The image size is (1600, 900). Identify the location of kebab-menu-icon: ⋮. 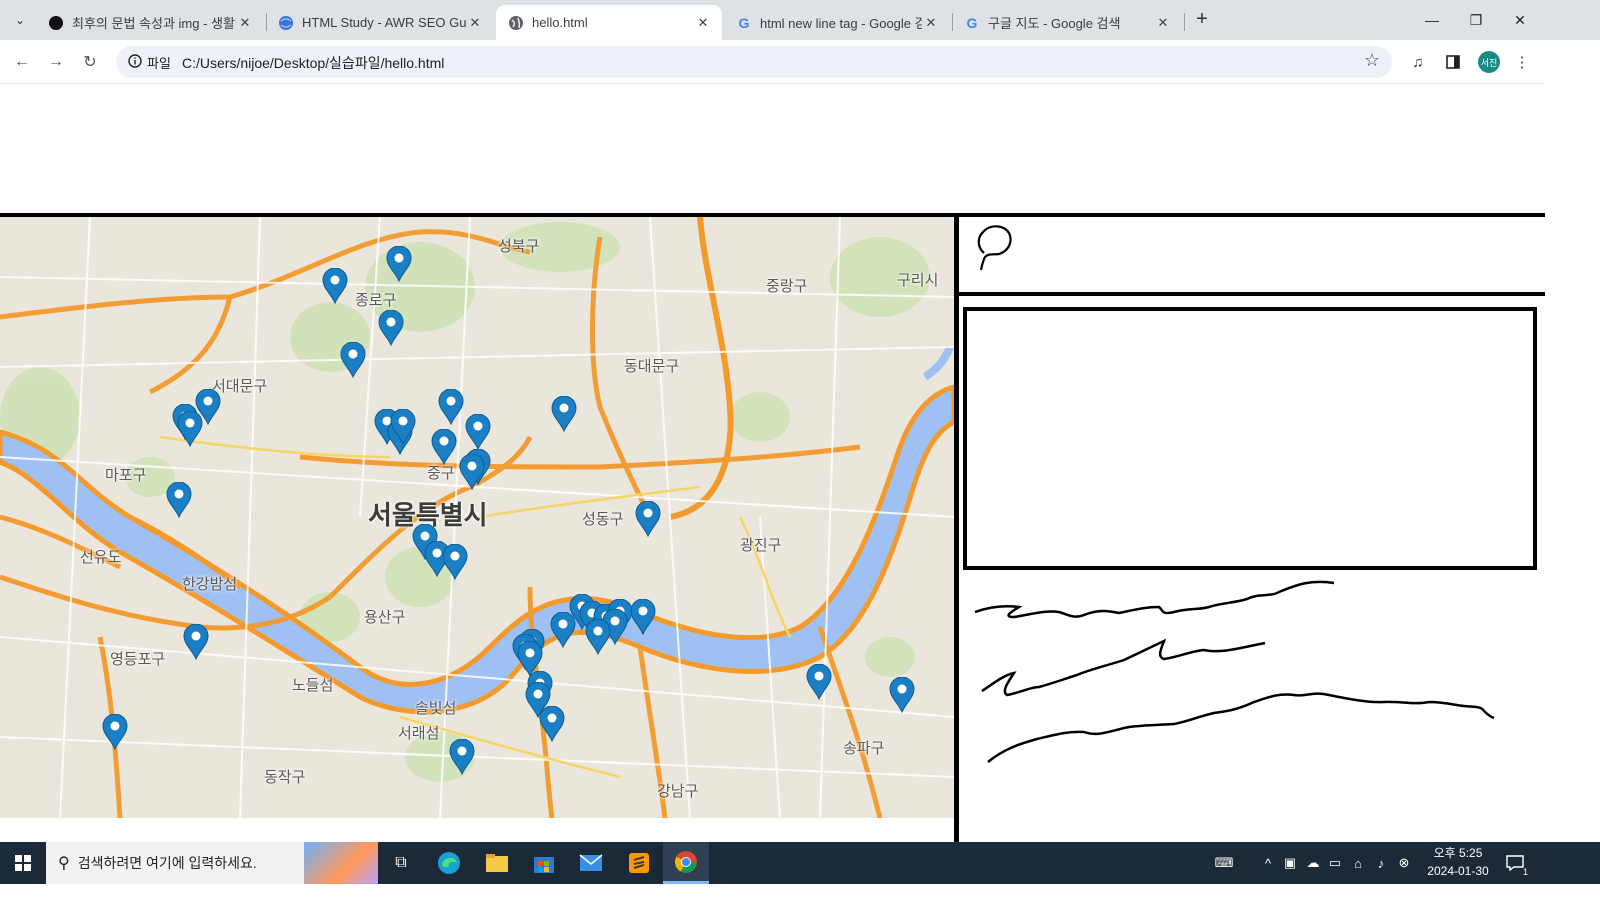
(1522, 62).